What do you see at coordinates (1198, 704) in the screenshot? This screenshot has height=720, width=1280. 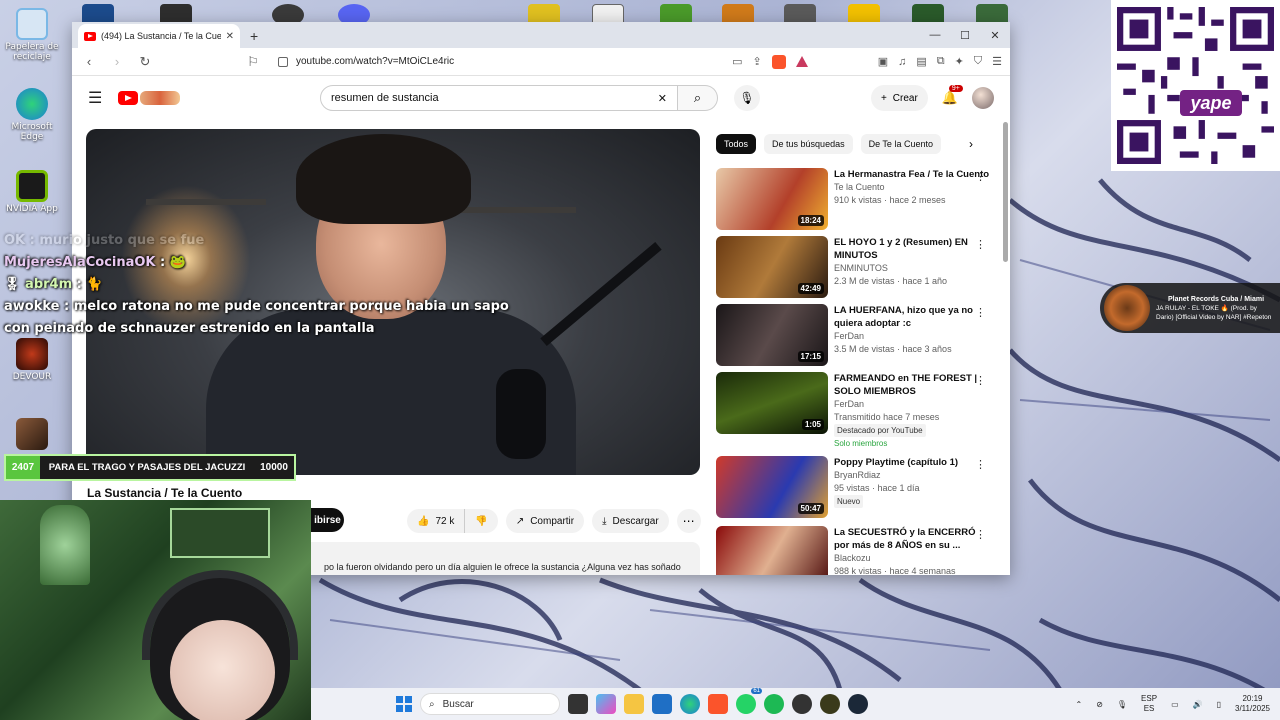 I see `volume-icon: 🔊` at bounding box center [1198, 704].